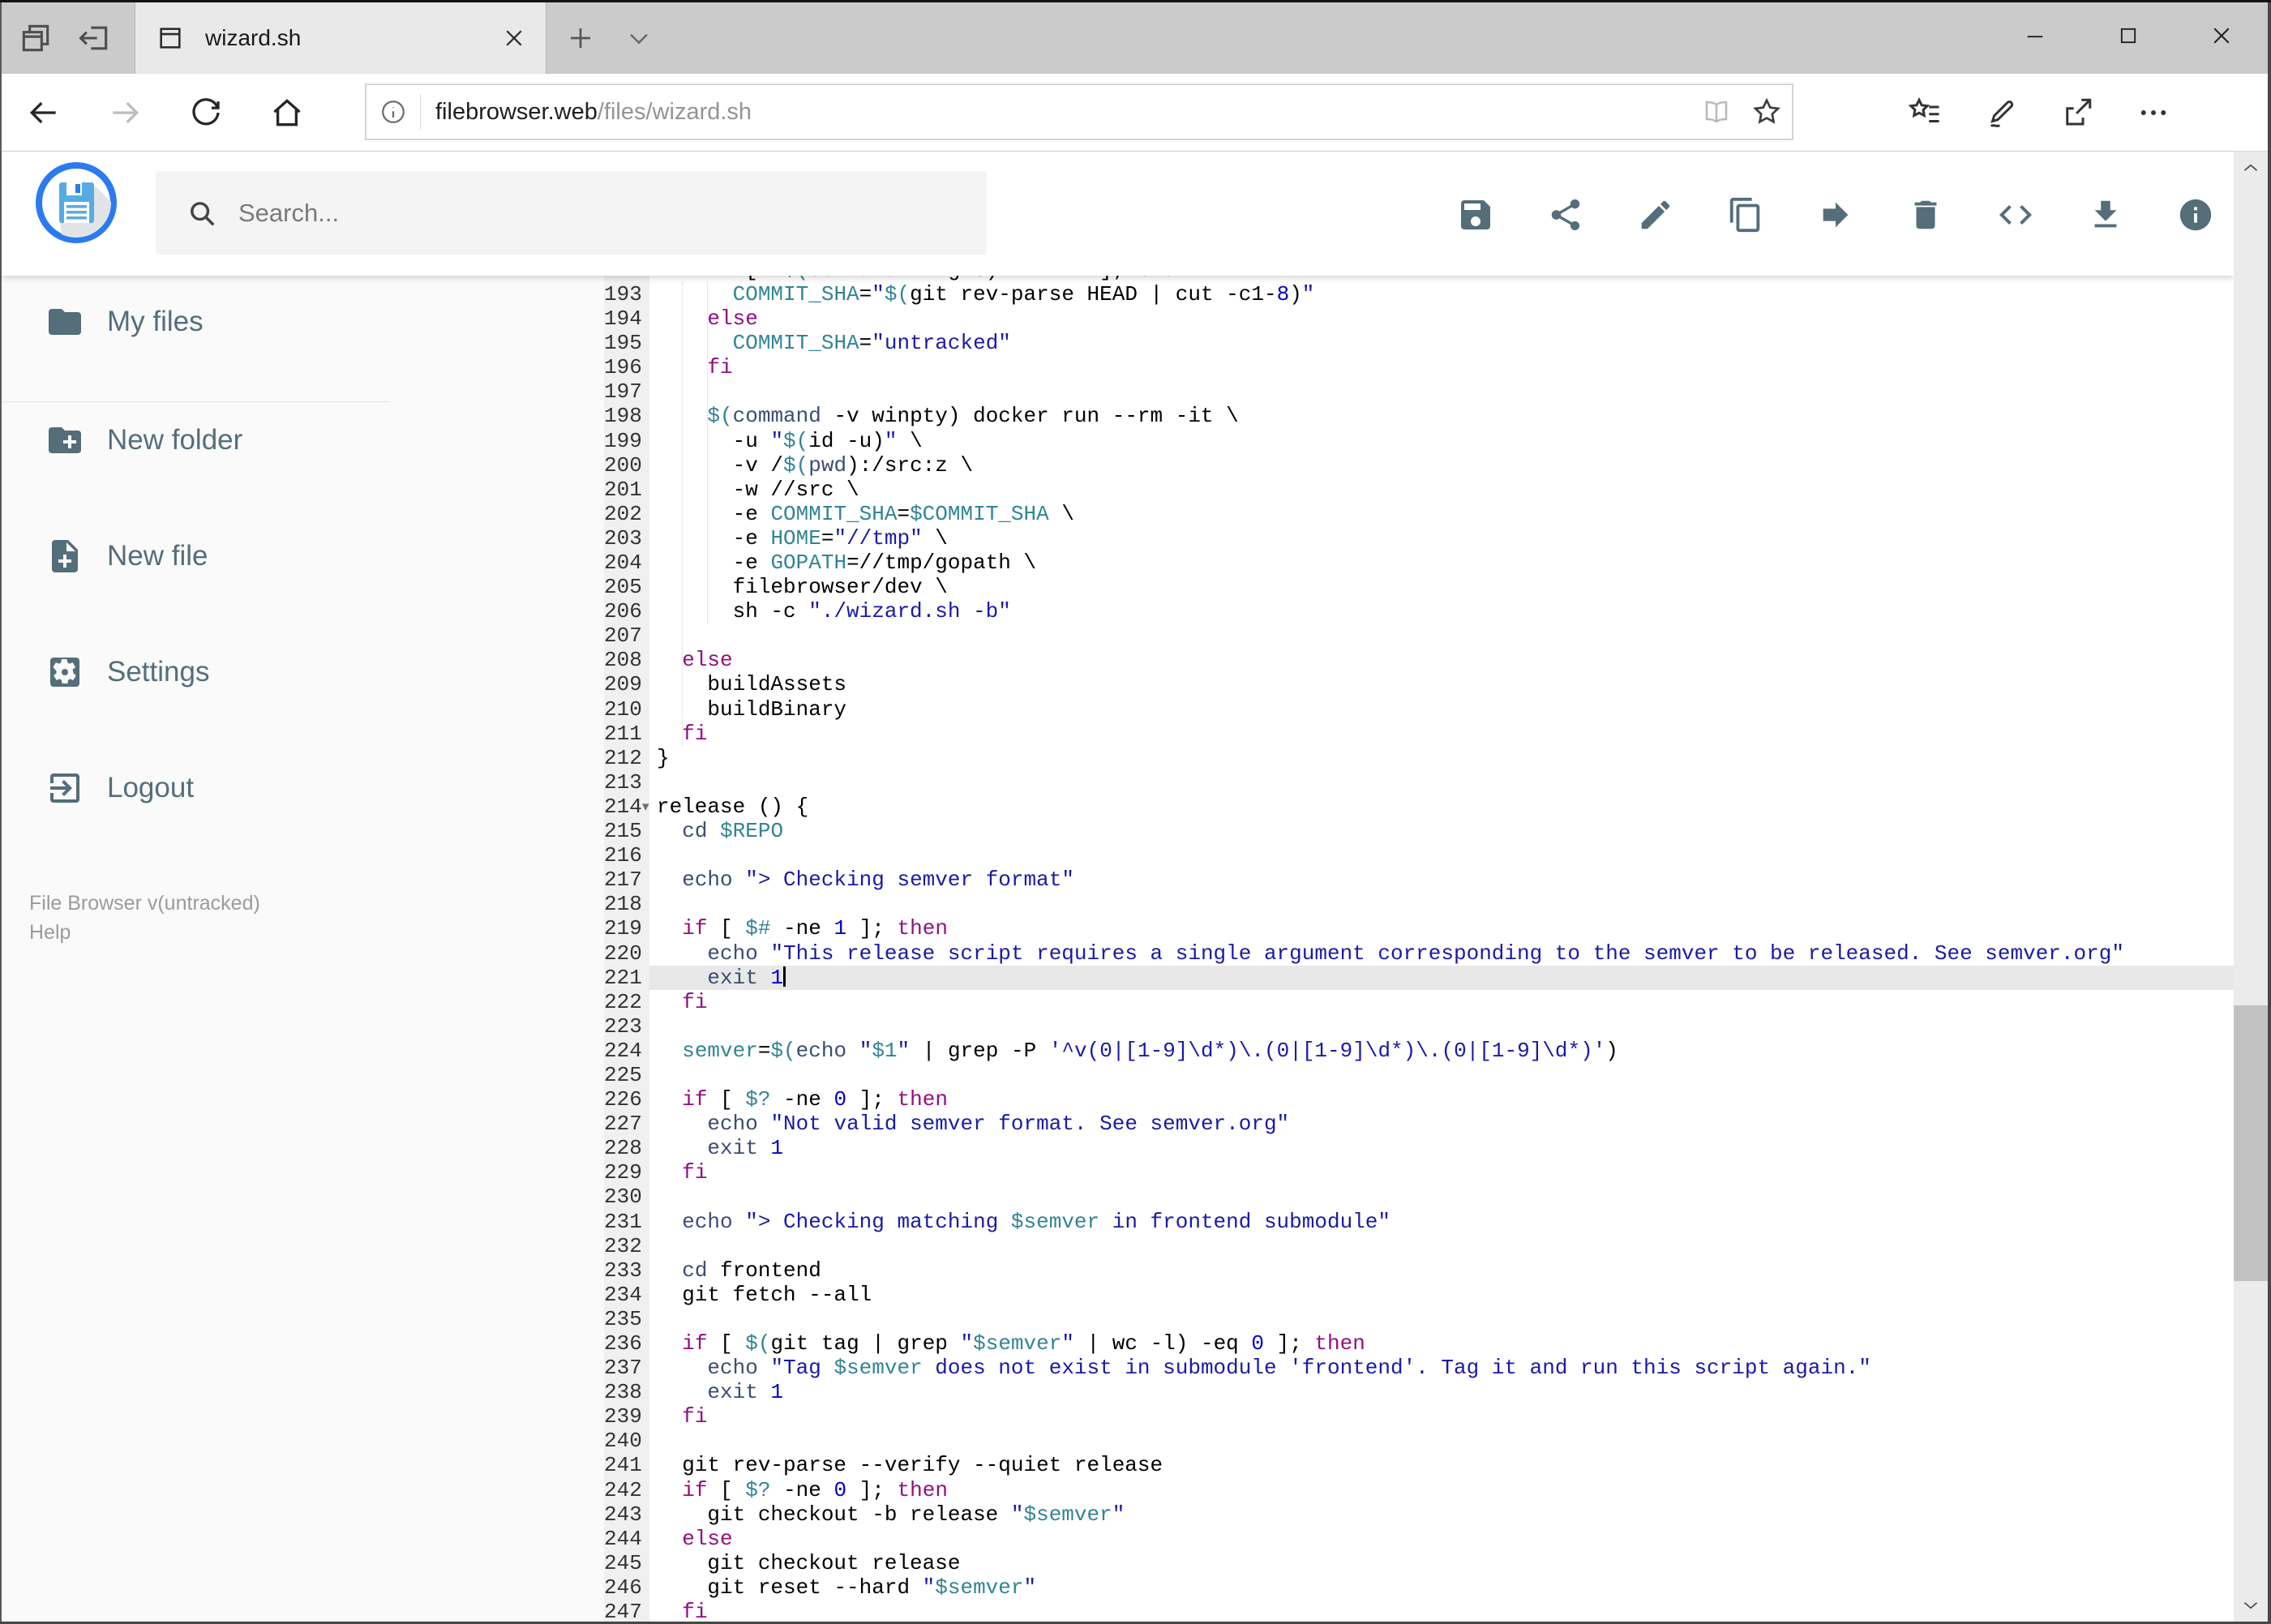  What do you see at coordinates (1419, 367) in the screenshot?
I see `code-line: 196 fi` at bounding box center [1419, 367].